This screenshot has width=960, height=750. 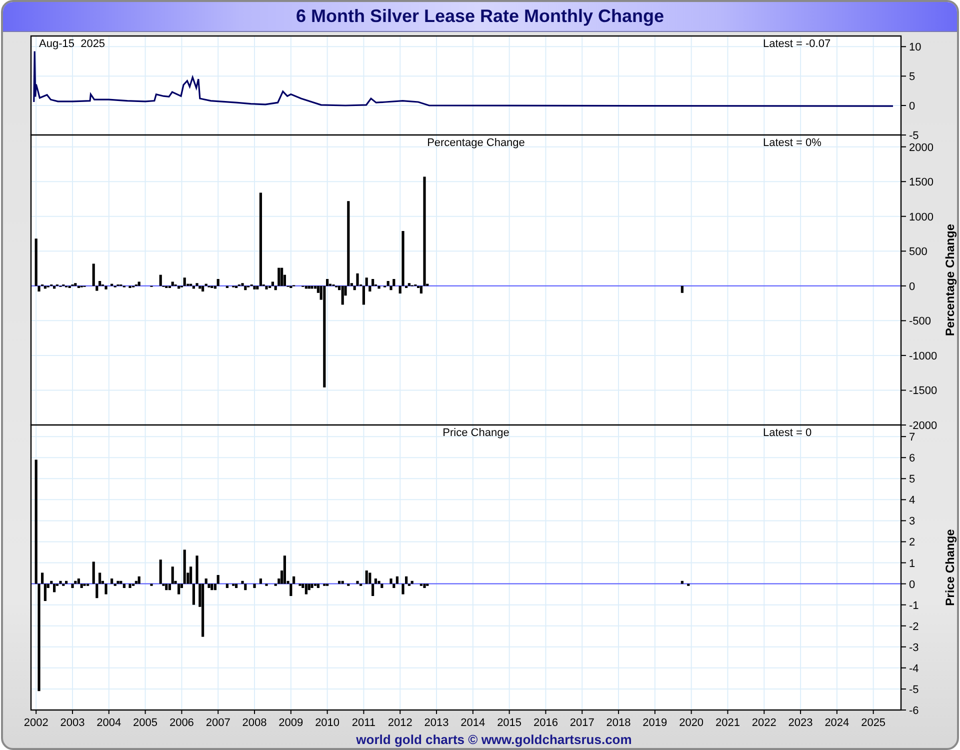 I want to click on tick-label: 2010, so click(x=327, y=723).